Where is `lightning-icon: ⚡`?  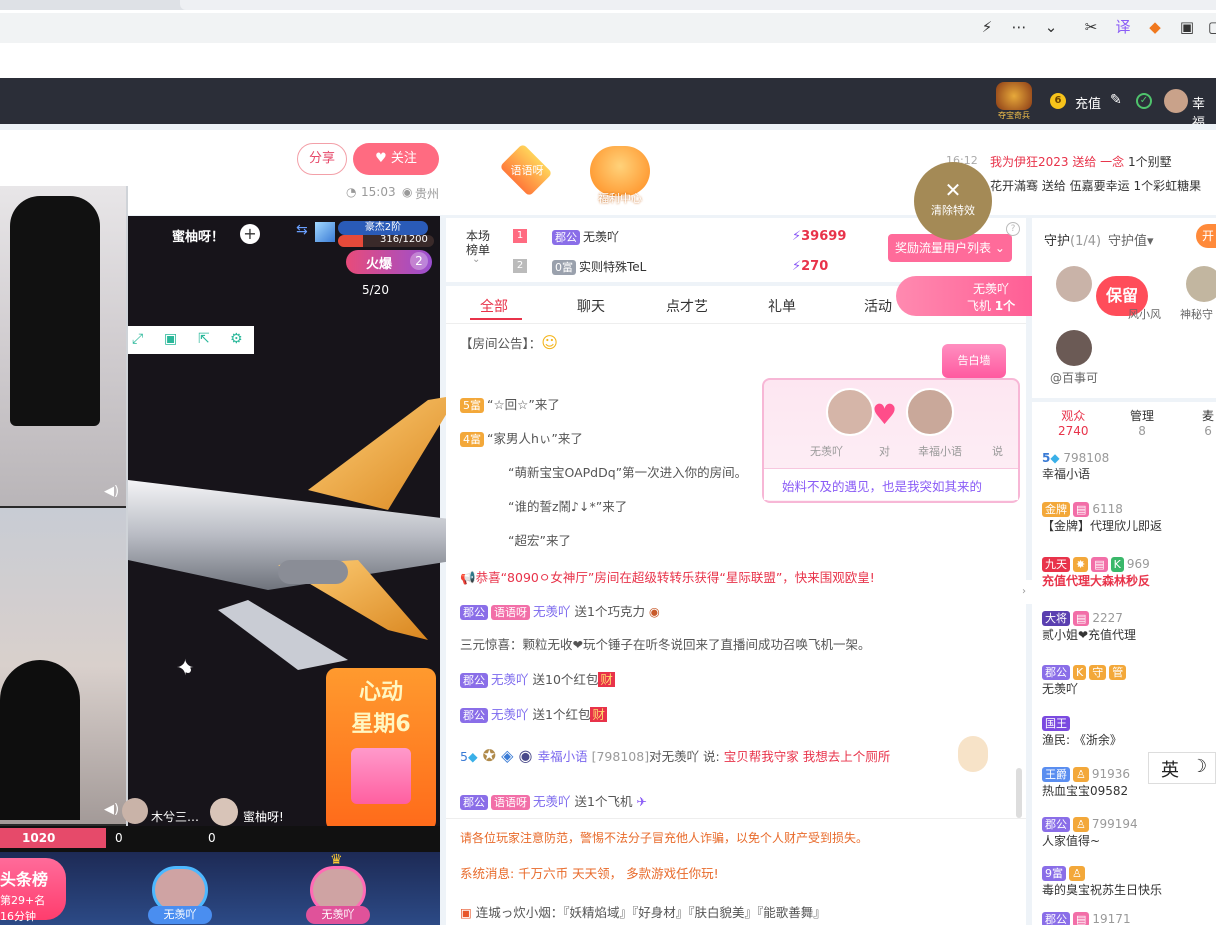 lightning-icon: ⚡ is located at coordinates (987, 27).